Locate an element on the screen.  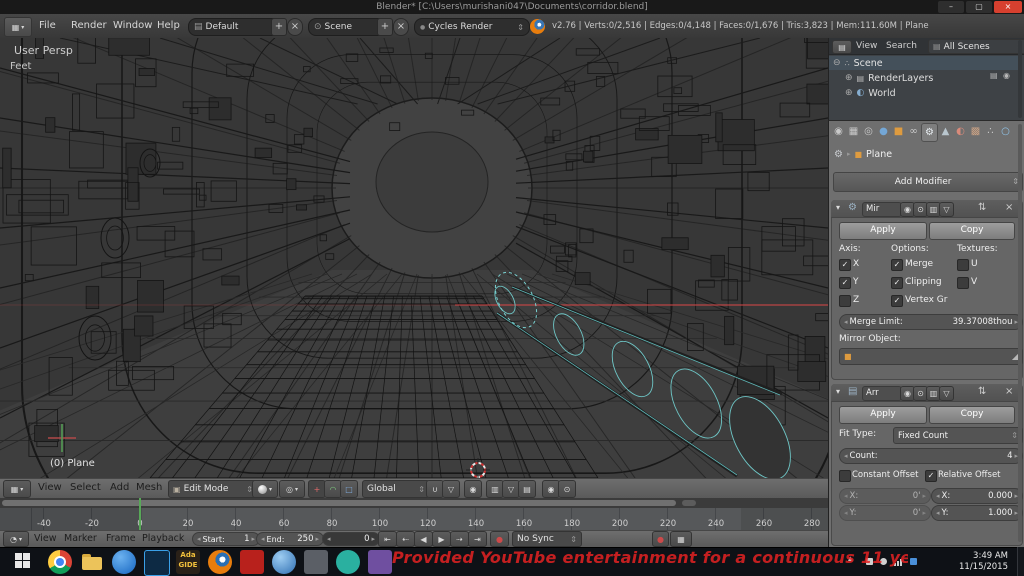
taskbar-file-explorer-icon is located at coordinates (92, 562).